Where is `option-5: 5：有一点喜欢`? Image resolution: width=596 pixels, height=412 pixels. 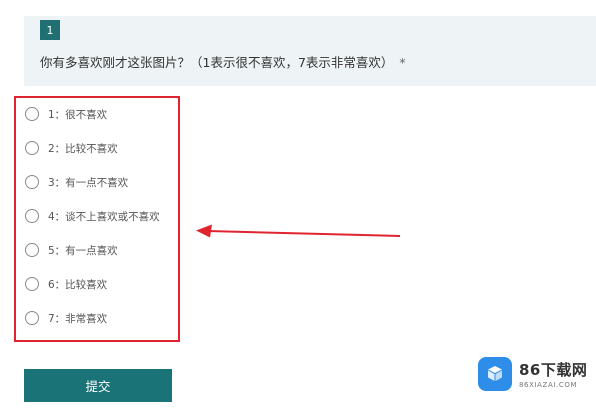 option-5: 5：有一点喜欢 is located at coordinates (71, 250).